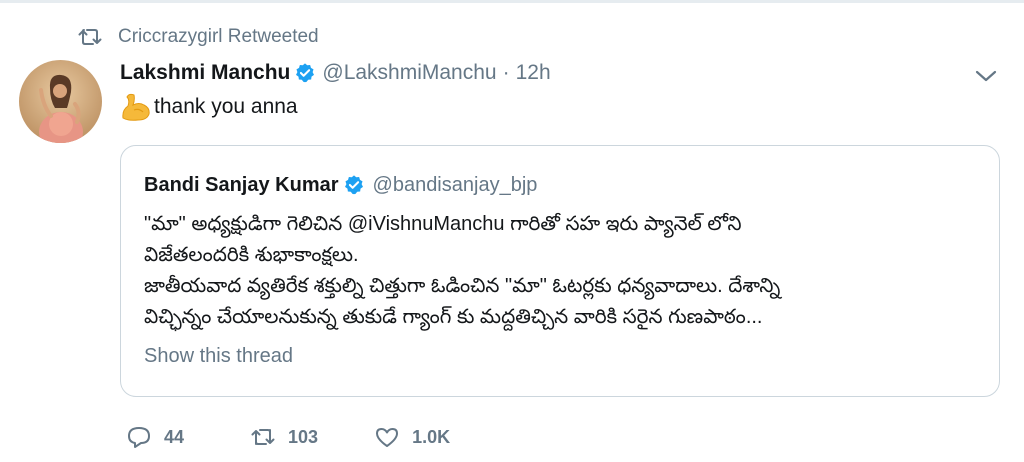 The width and height of the screenshot is (1024, 462). Describe the element at coordinates (533, 73) in the screenshot. I see `tweet-timestamp: 12h` at that location.